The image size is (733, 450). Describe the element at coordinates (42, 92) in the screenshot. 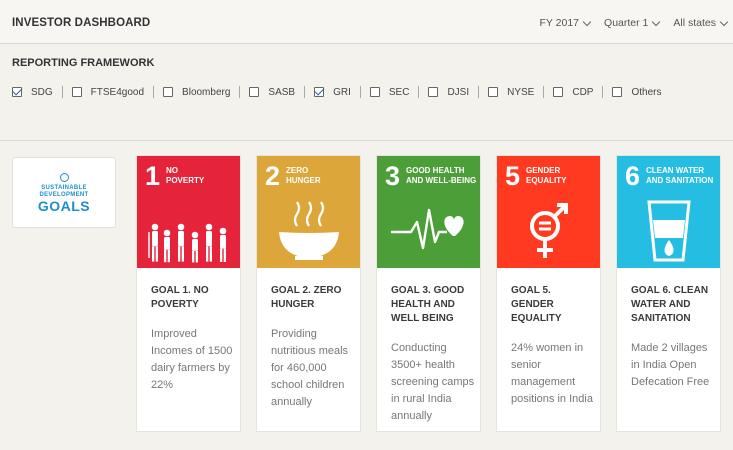

I see `framework-label: SDG` at that location.